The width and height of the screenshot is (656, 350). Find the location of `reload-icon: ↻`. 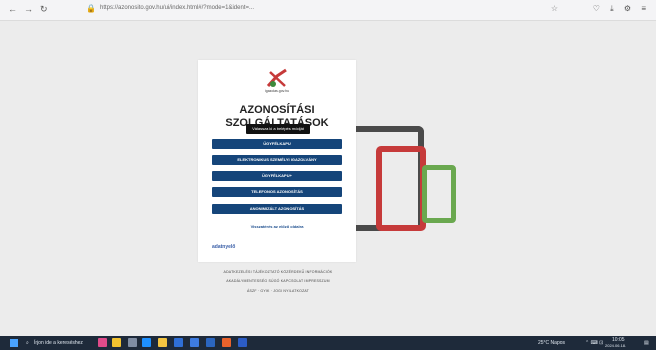

reload-icon: ↻ is located at coordinates (44, 9).